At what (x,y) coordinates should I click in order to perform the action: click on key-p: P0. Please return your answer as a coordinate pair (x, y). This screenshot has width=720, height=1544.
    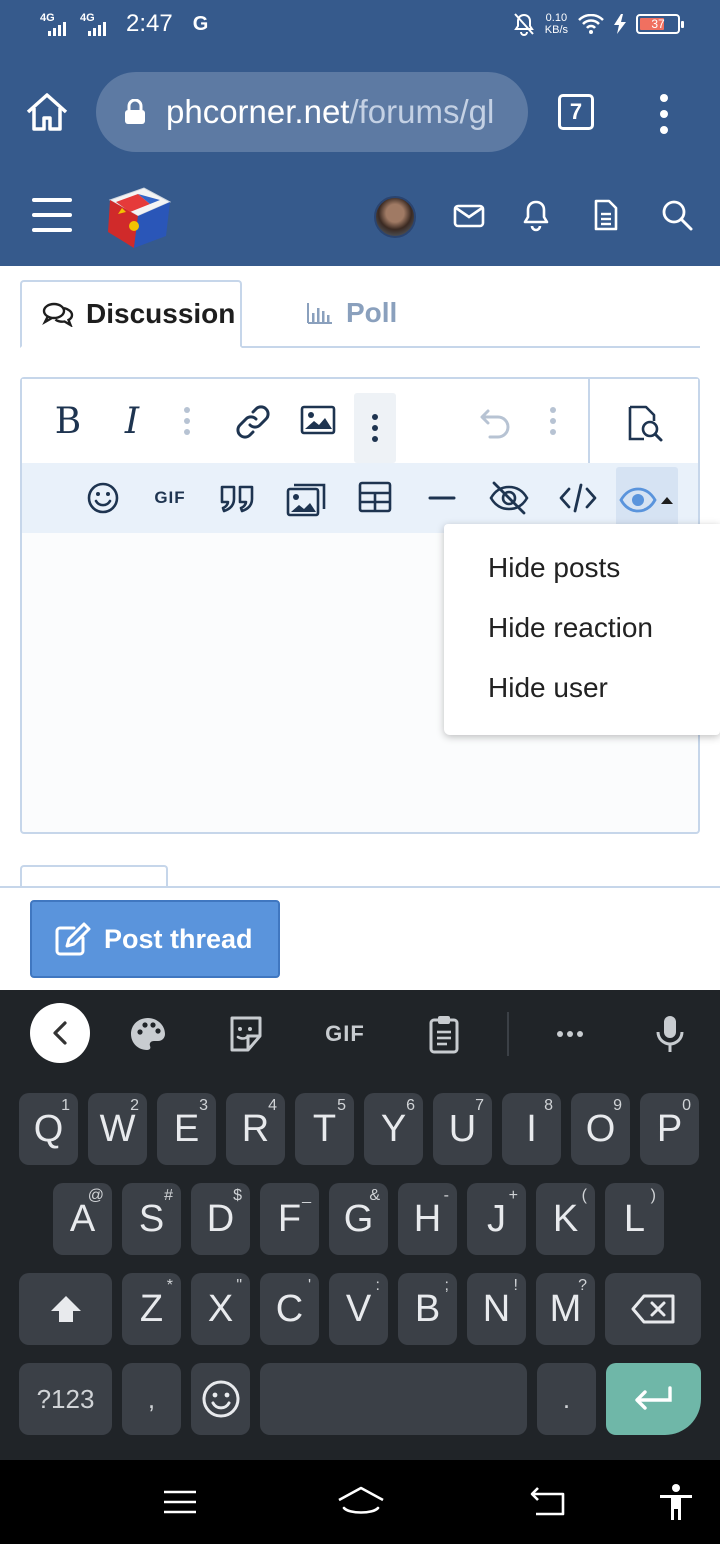
    Looking at the image, I should click on (669, 1129).